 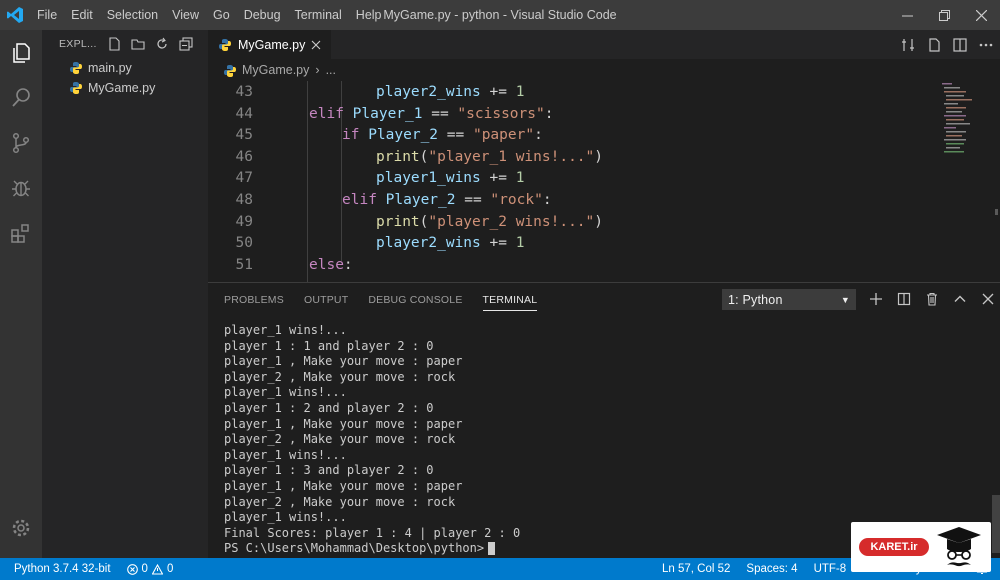 What do you see at coordinates (125, 88) in the screenshot?
I see `file-item-mygame-py: MyGame.py` at bounding box center [125, 88].